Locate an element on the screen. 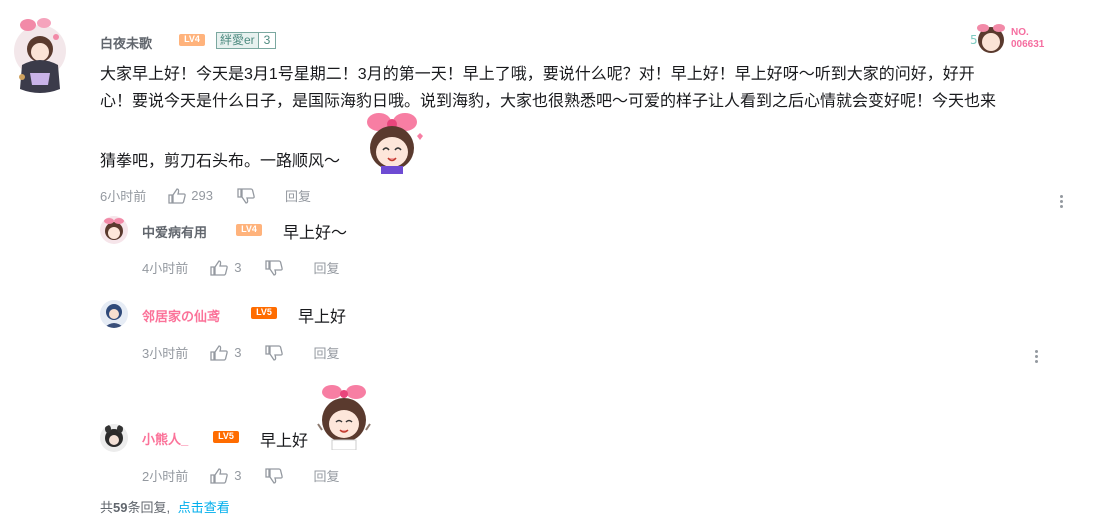  reply-time: 4小时前 is located at coordinates (165, 268).